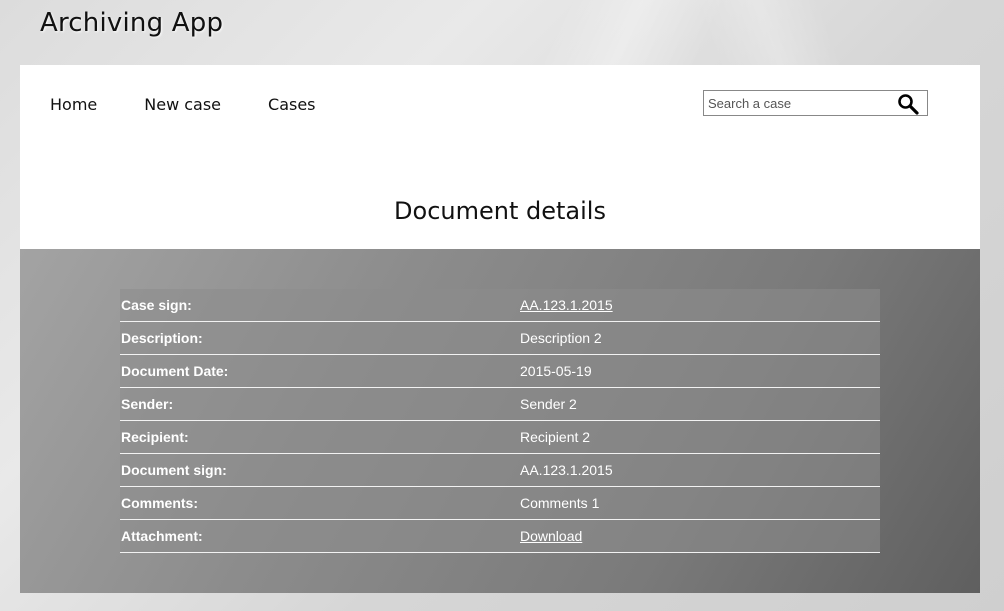  I want to click on page-title: Document details, so click(500, 211).